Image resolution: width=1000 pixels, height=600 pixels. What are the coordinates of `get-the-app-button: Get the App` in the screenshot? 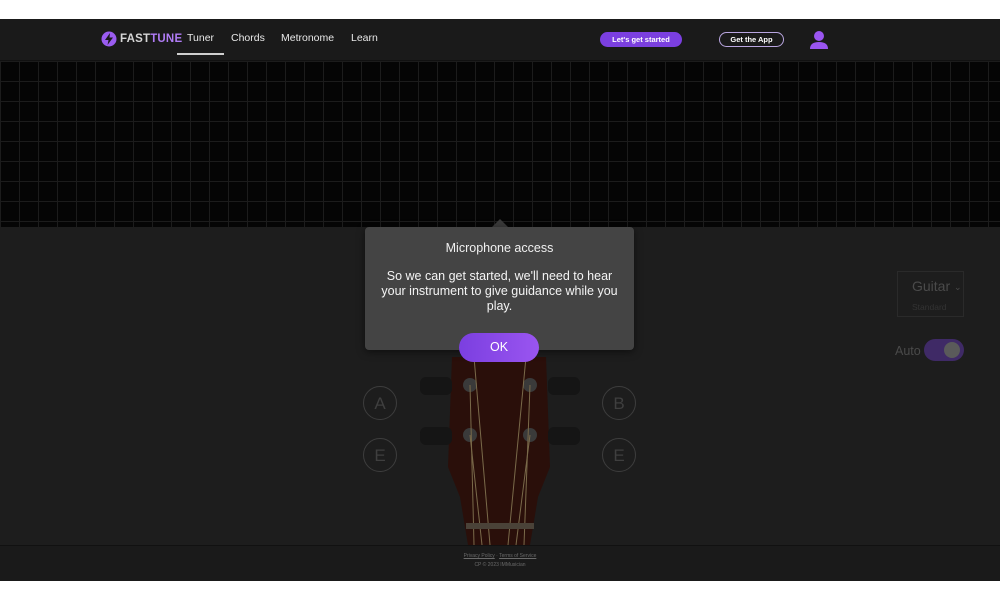 It's located at (751, 39).